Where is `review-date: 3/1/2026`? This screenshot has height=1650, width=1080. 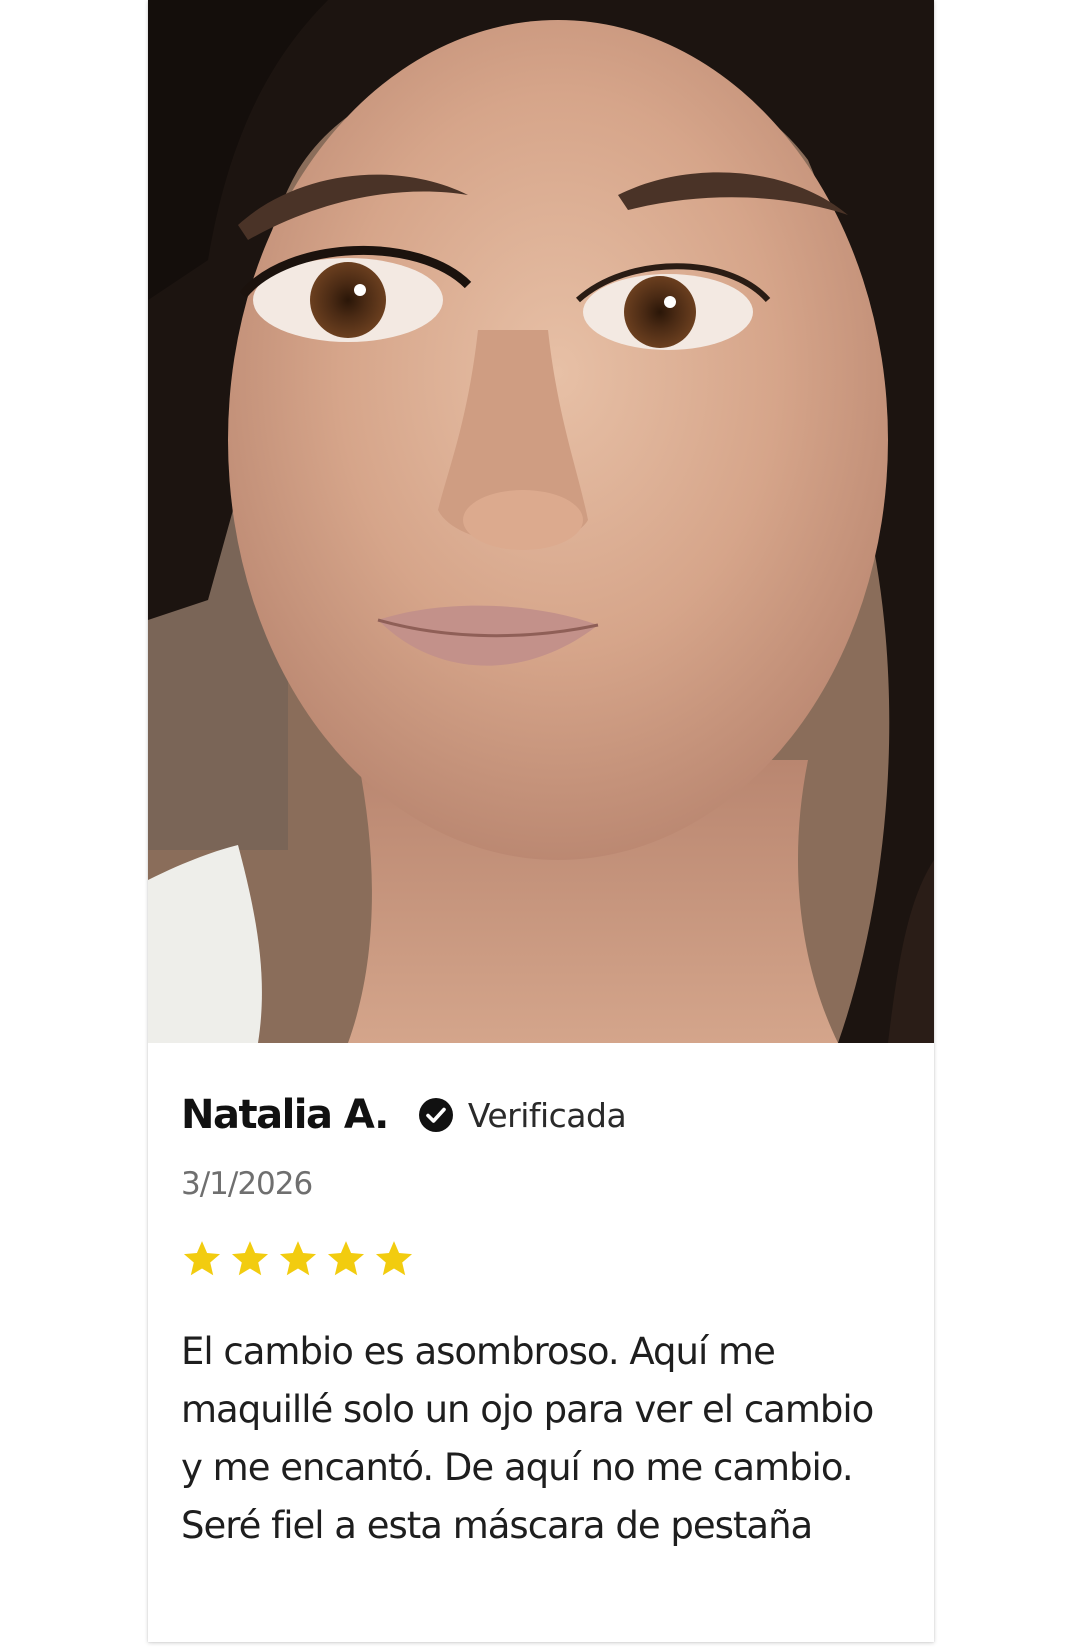 review-date: 3/1/2026 is located at coordinates (247, 1184).